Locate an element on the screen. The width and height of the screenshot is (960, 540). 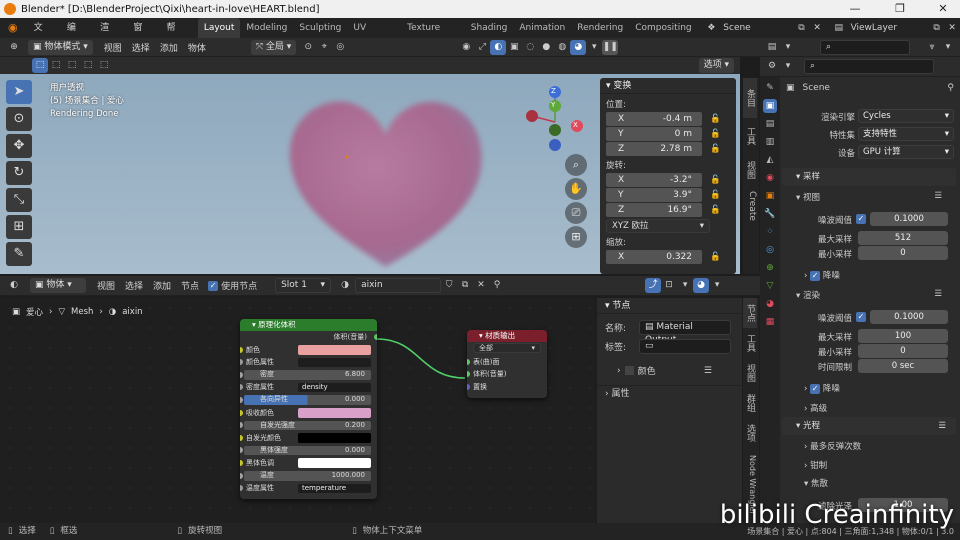
node-menu-node: 节点 is located at coordinates (190, 285).